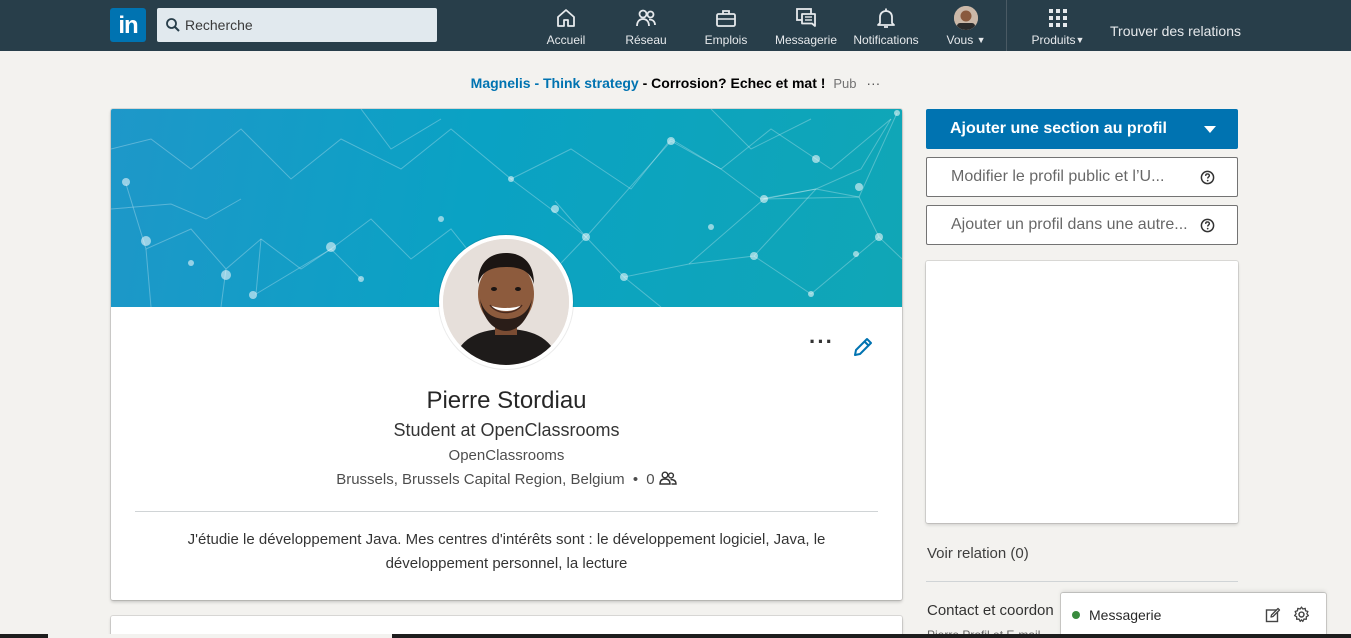 This screenshot has height=638, width=1351. I want to click on ad-pub-label: Pub, so click(845, 83).